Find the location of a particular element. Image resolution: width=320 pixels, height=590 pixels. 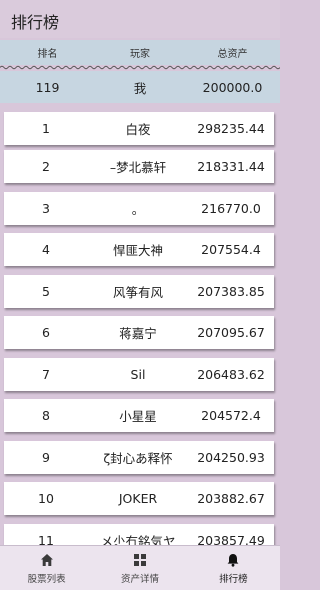

row-player: Sil is located at coordinates (138, 374).